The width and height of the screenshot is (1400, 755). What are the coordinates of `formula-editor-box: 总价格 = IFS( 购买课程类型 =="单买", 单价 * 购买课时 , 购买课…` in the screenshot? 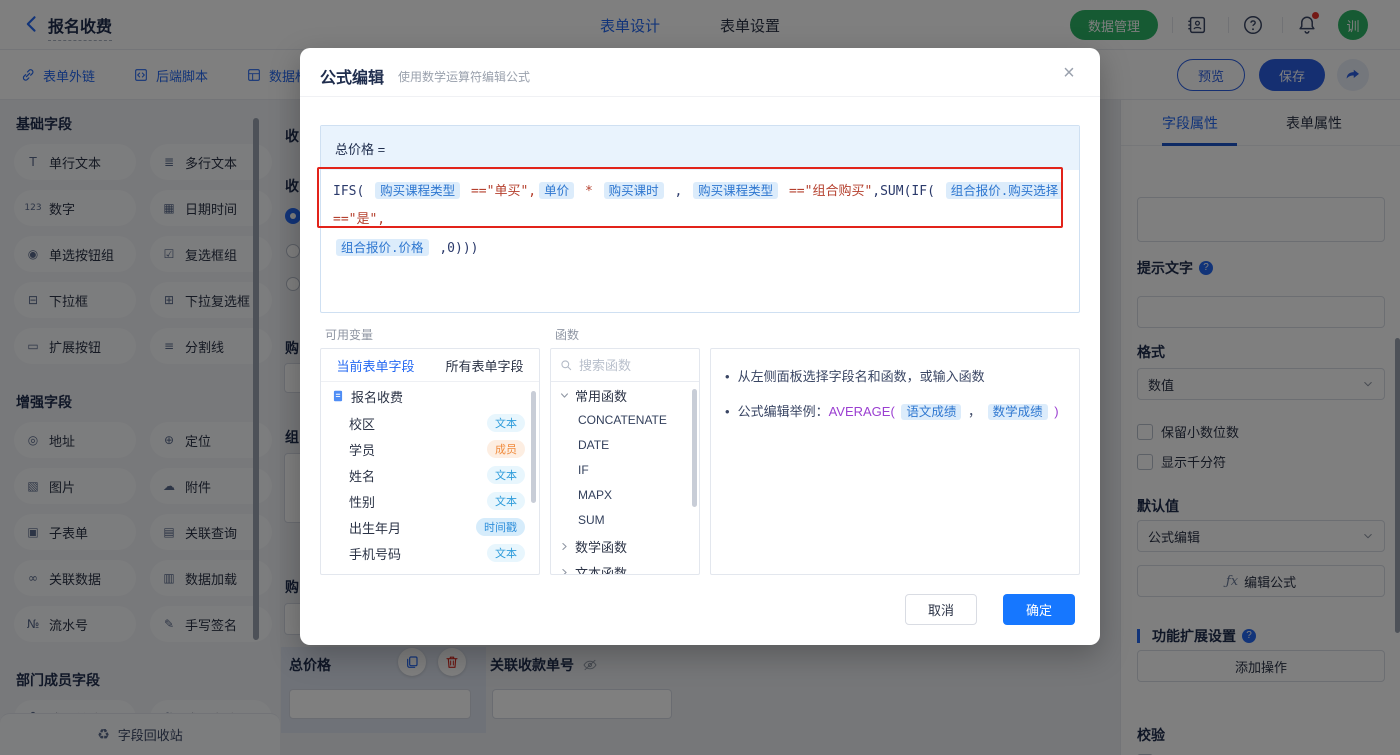 It's located at (700, 219).